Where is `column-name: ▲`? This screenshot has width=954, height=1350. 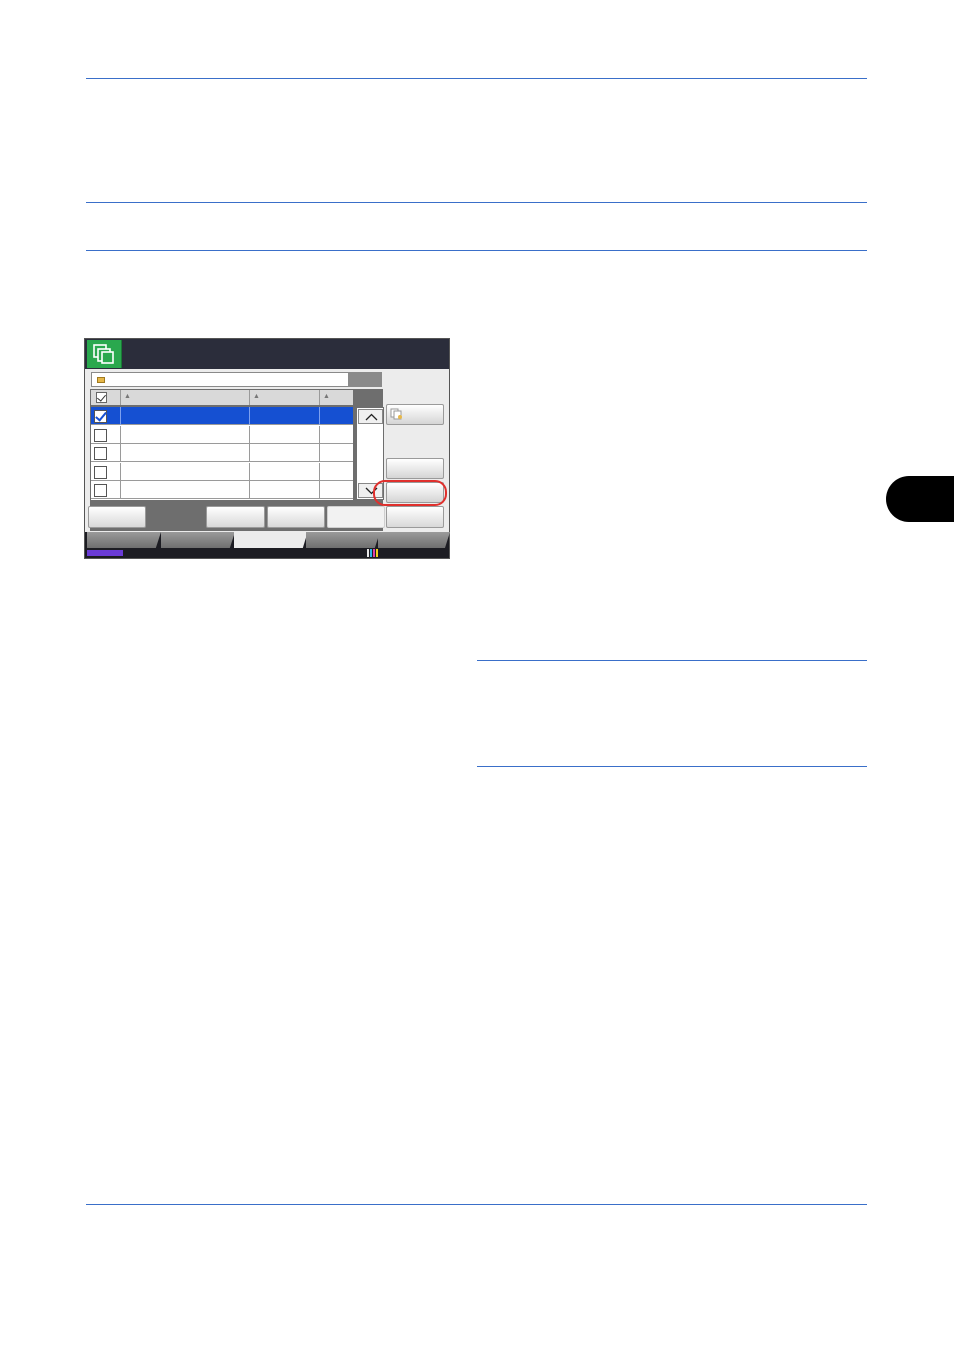
column-name: ▲ is located at coordinates (184, 397).